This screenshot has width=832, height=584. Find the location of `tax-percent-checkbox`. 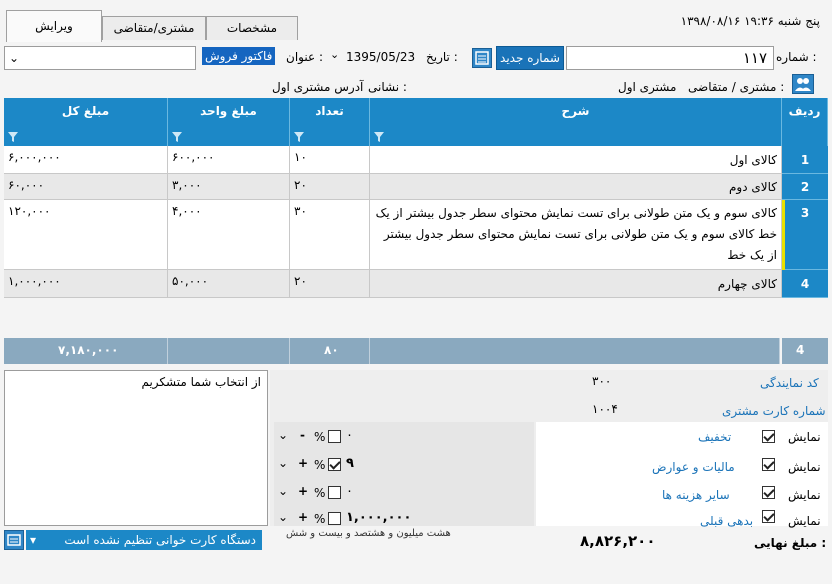

tax-percent-checkbox is located at coordinates (334, 464).